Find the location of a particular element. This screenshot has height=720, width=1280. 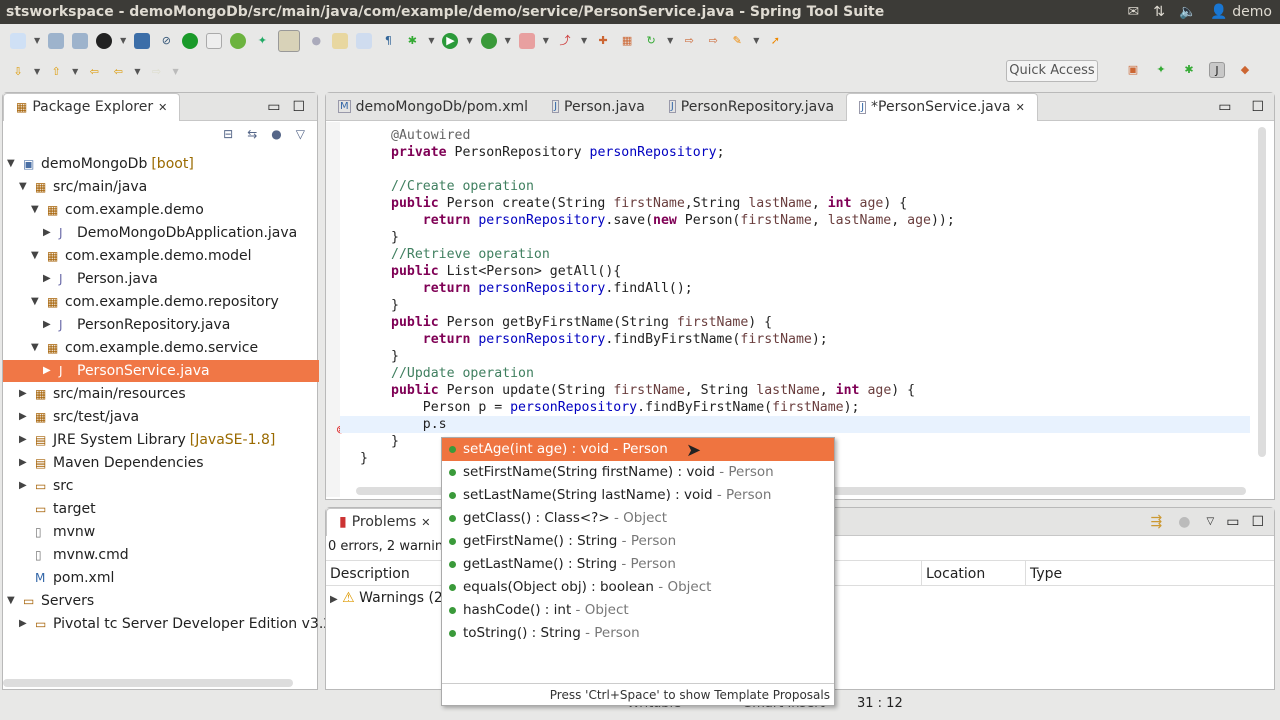

new-dropdown: ▼ is located at coordinates (37, 40).